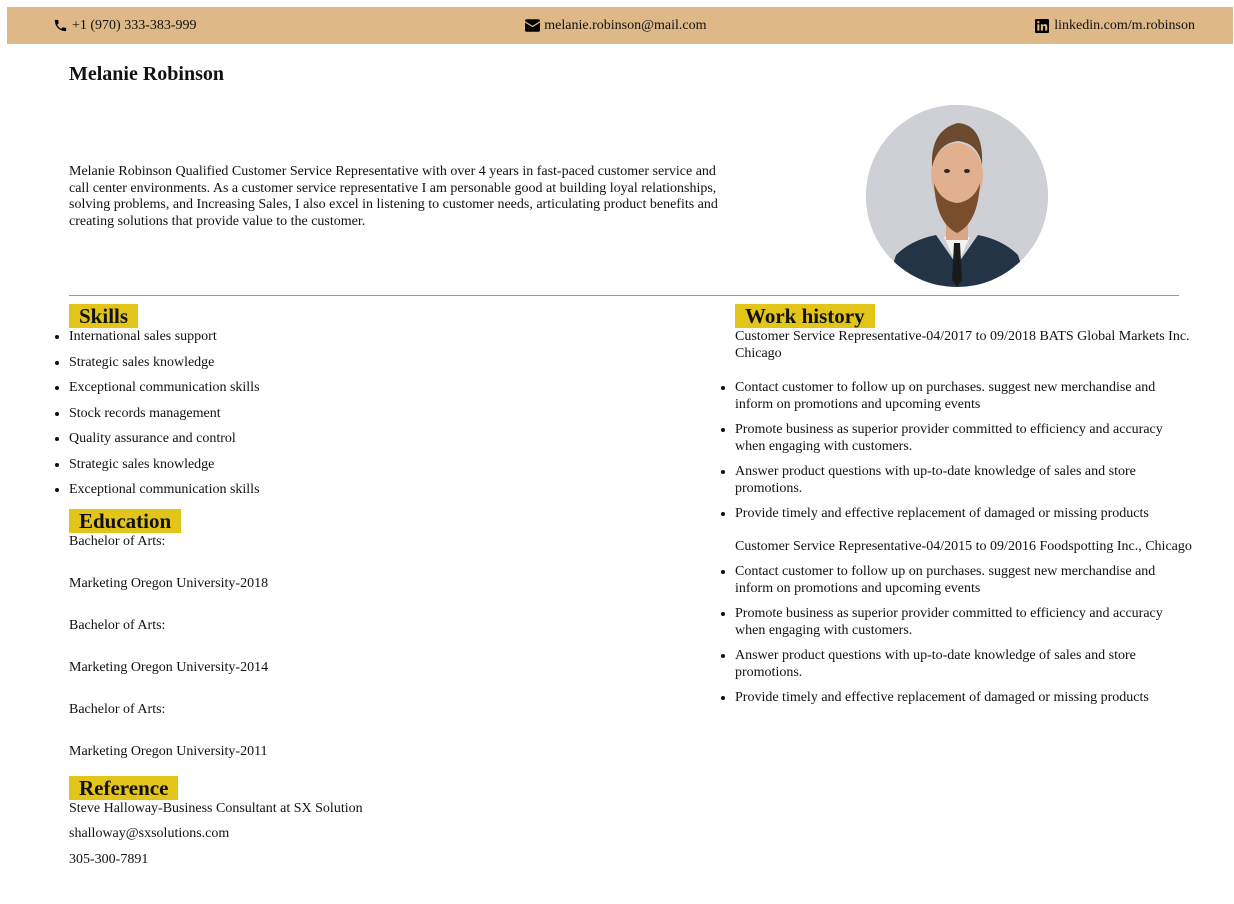 Image resolution: width=1234 pixels, height=904 pixels. I want to click on envelope-icon, so click(532, 26).